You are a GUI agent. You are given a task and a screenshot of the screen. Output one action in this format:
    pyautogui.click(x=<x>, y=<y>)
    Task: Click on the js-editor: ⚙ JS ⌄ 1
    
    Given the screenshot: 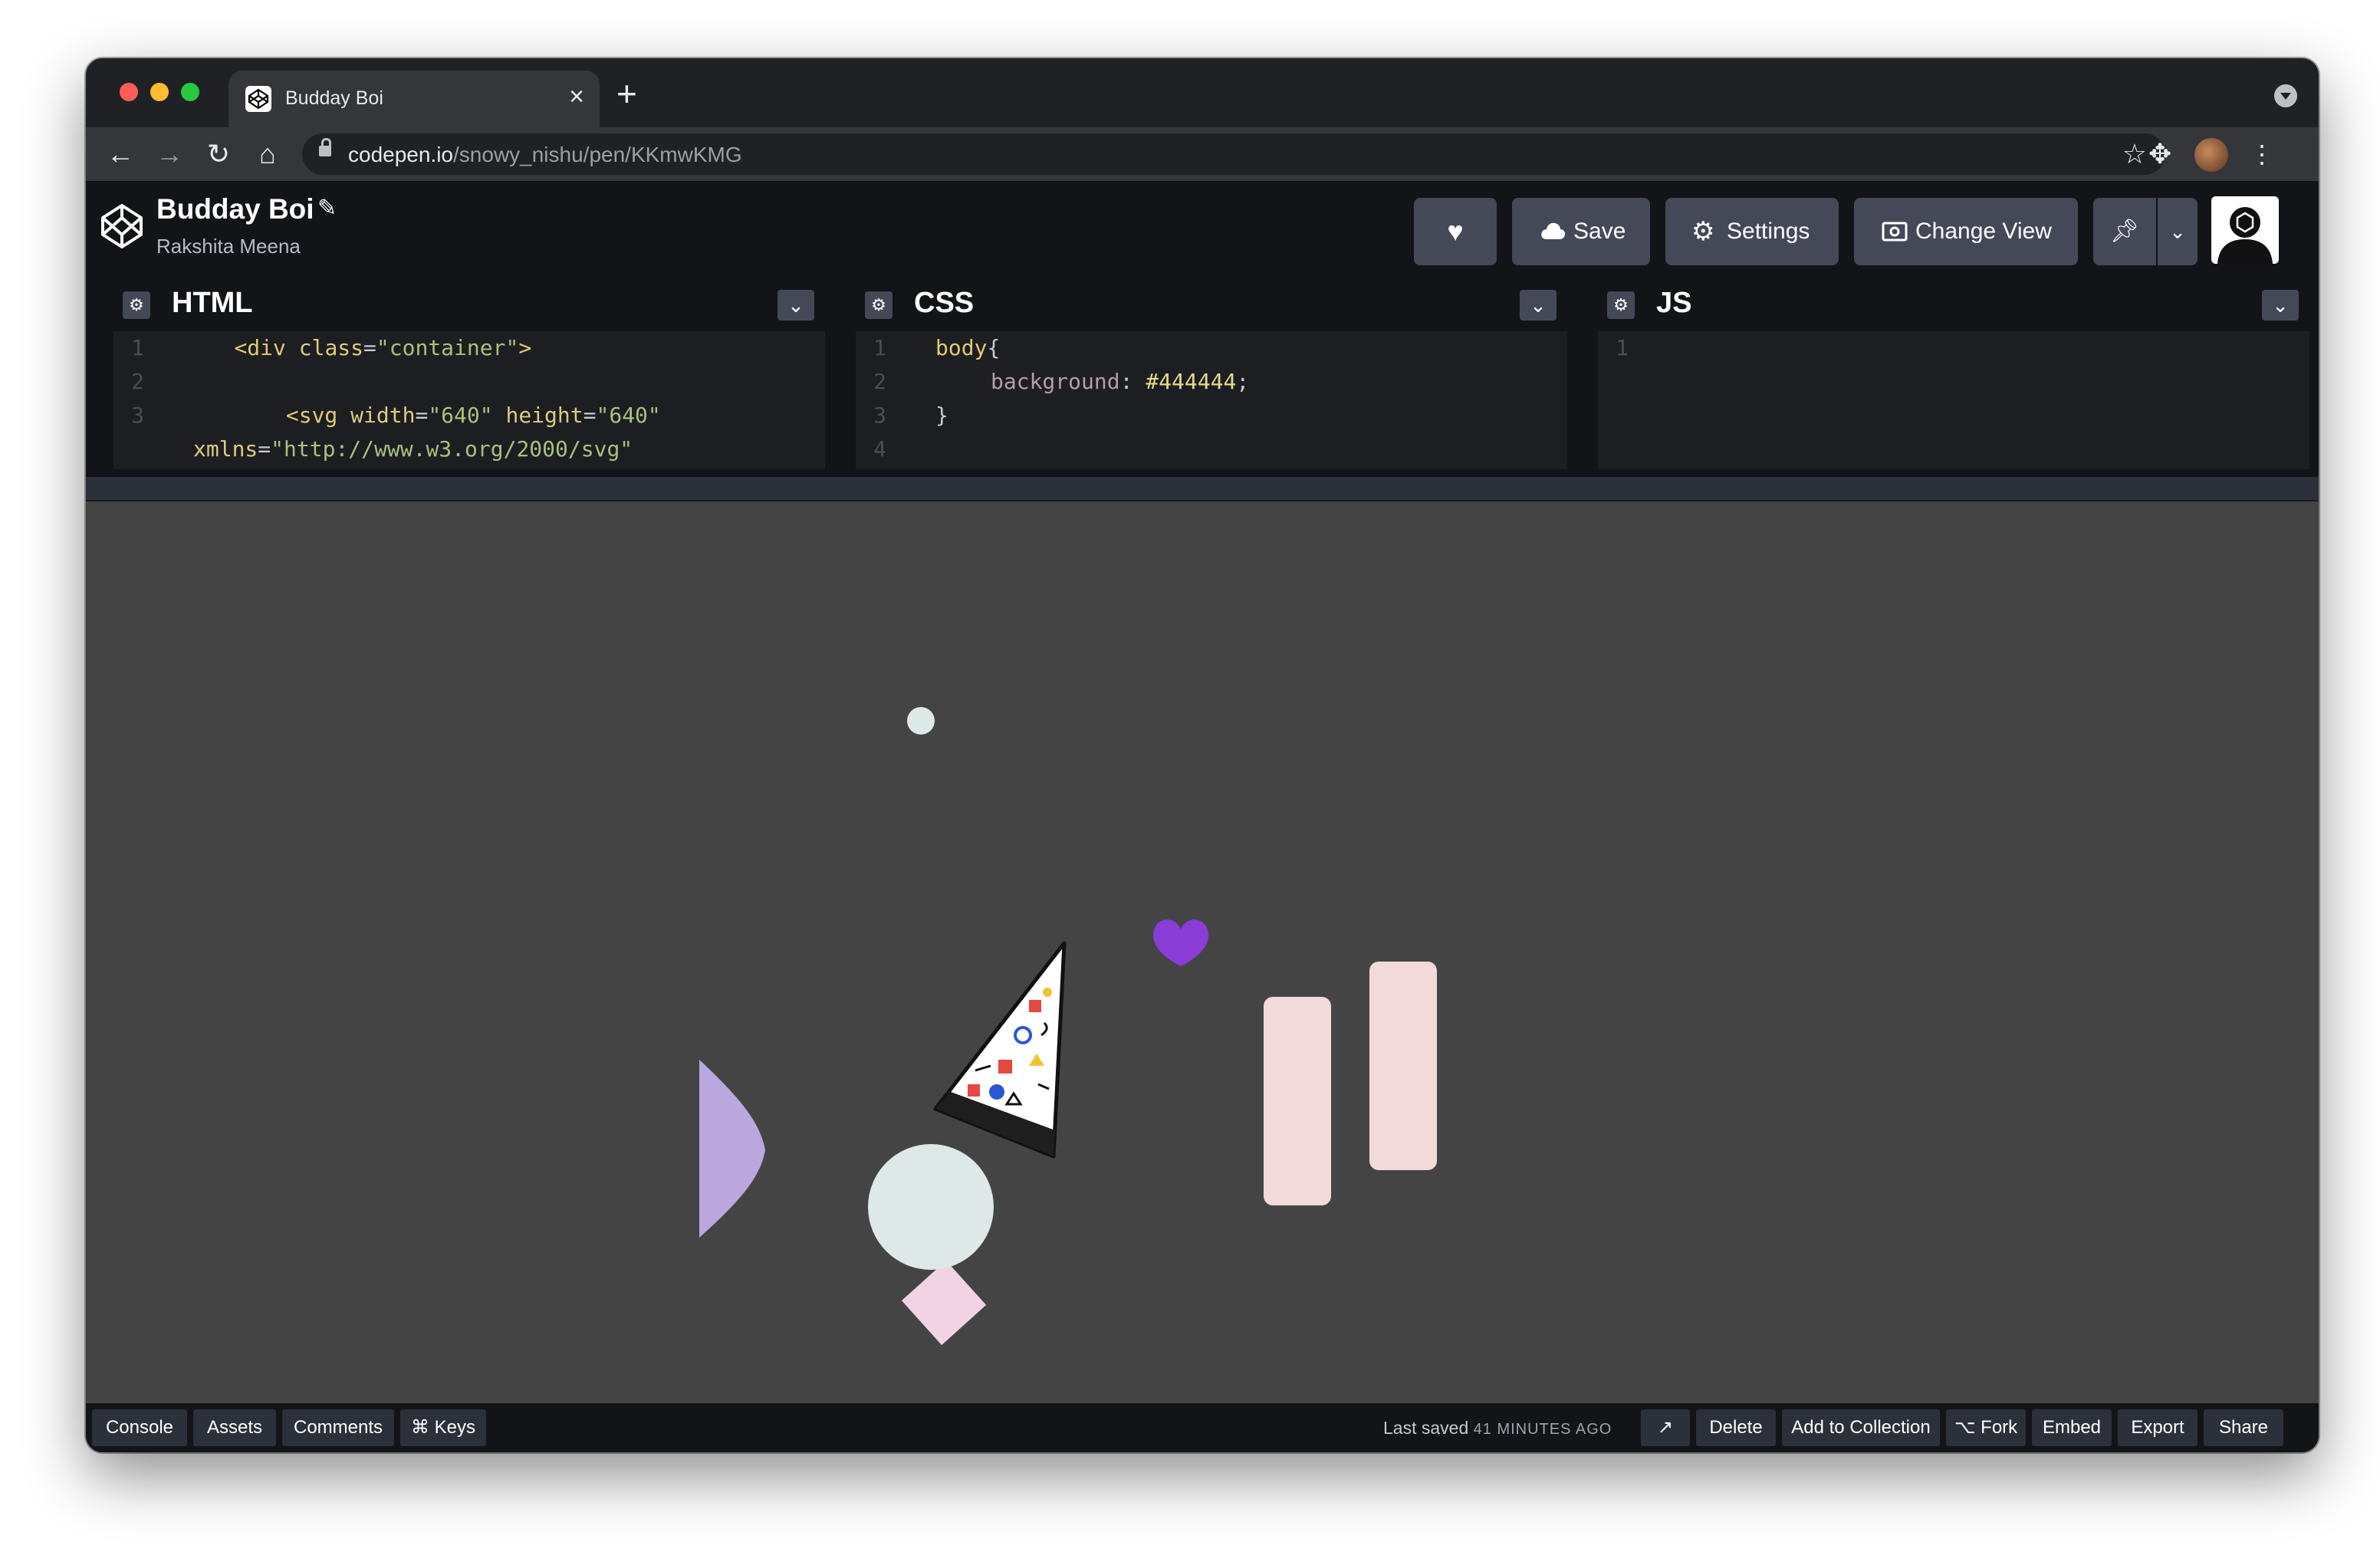 What is the action you would take?
    pyautogui.click(x=1953, y=373)
    